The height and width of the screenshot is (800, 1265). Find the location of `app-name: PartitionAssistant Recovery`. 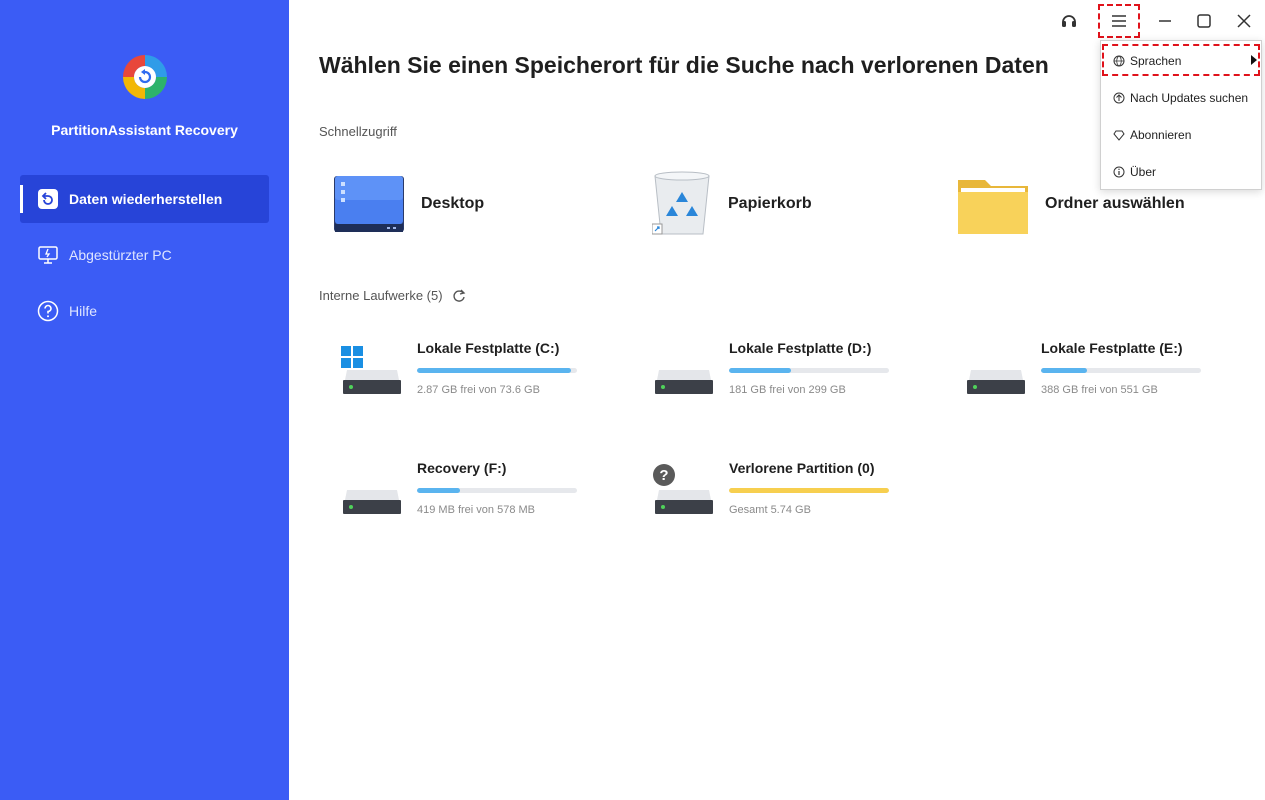

app-name: PartitionAssistant Recovery is located at coordinates (144, 130).